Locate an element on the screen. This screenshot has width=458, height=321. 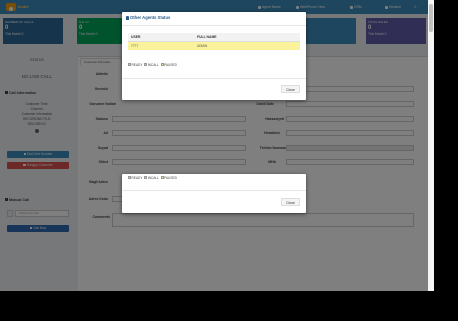
user-cell: 7777 is located at coordinates (161, 45).